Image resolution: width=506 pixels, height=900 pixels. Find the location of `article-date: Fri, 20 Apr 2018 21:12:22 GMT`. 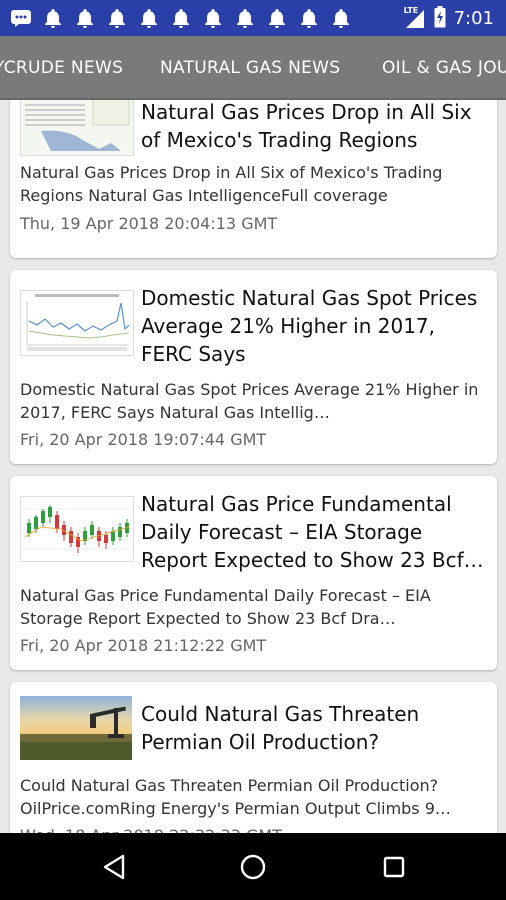

article-date: Fri, 20 Apr 2018 21:12:22 GMT is located at coordinates (143, 645).